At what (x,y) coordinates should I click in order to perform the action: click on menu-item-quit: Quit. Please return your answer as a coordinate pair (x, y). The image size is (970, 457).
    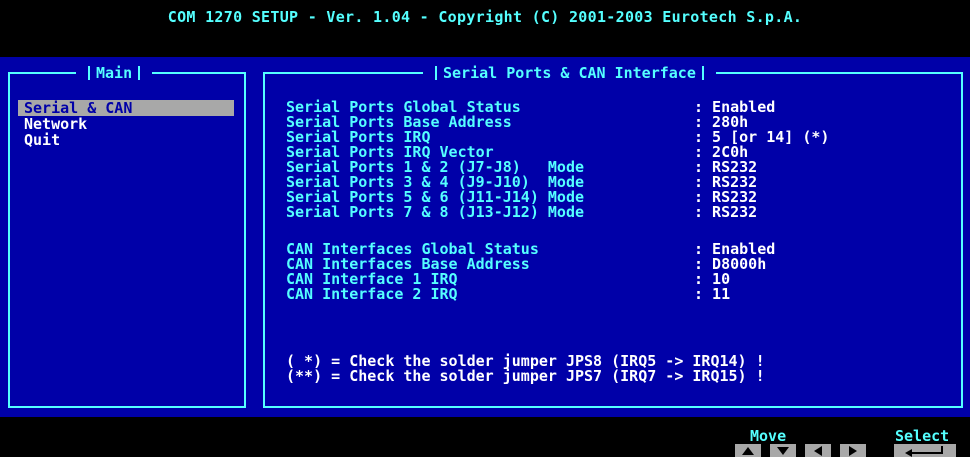
    Looking at the image, I should click on (126, 140).